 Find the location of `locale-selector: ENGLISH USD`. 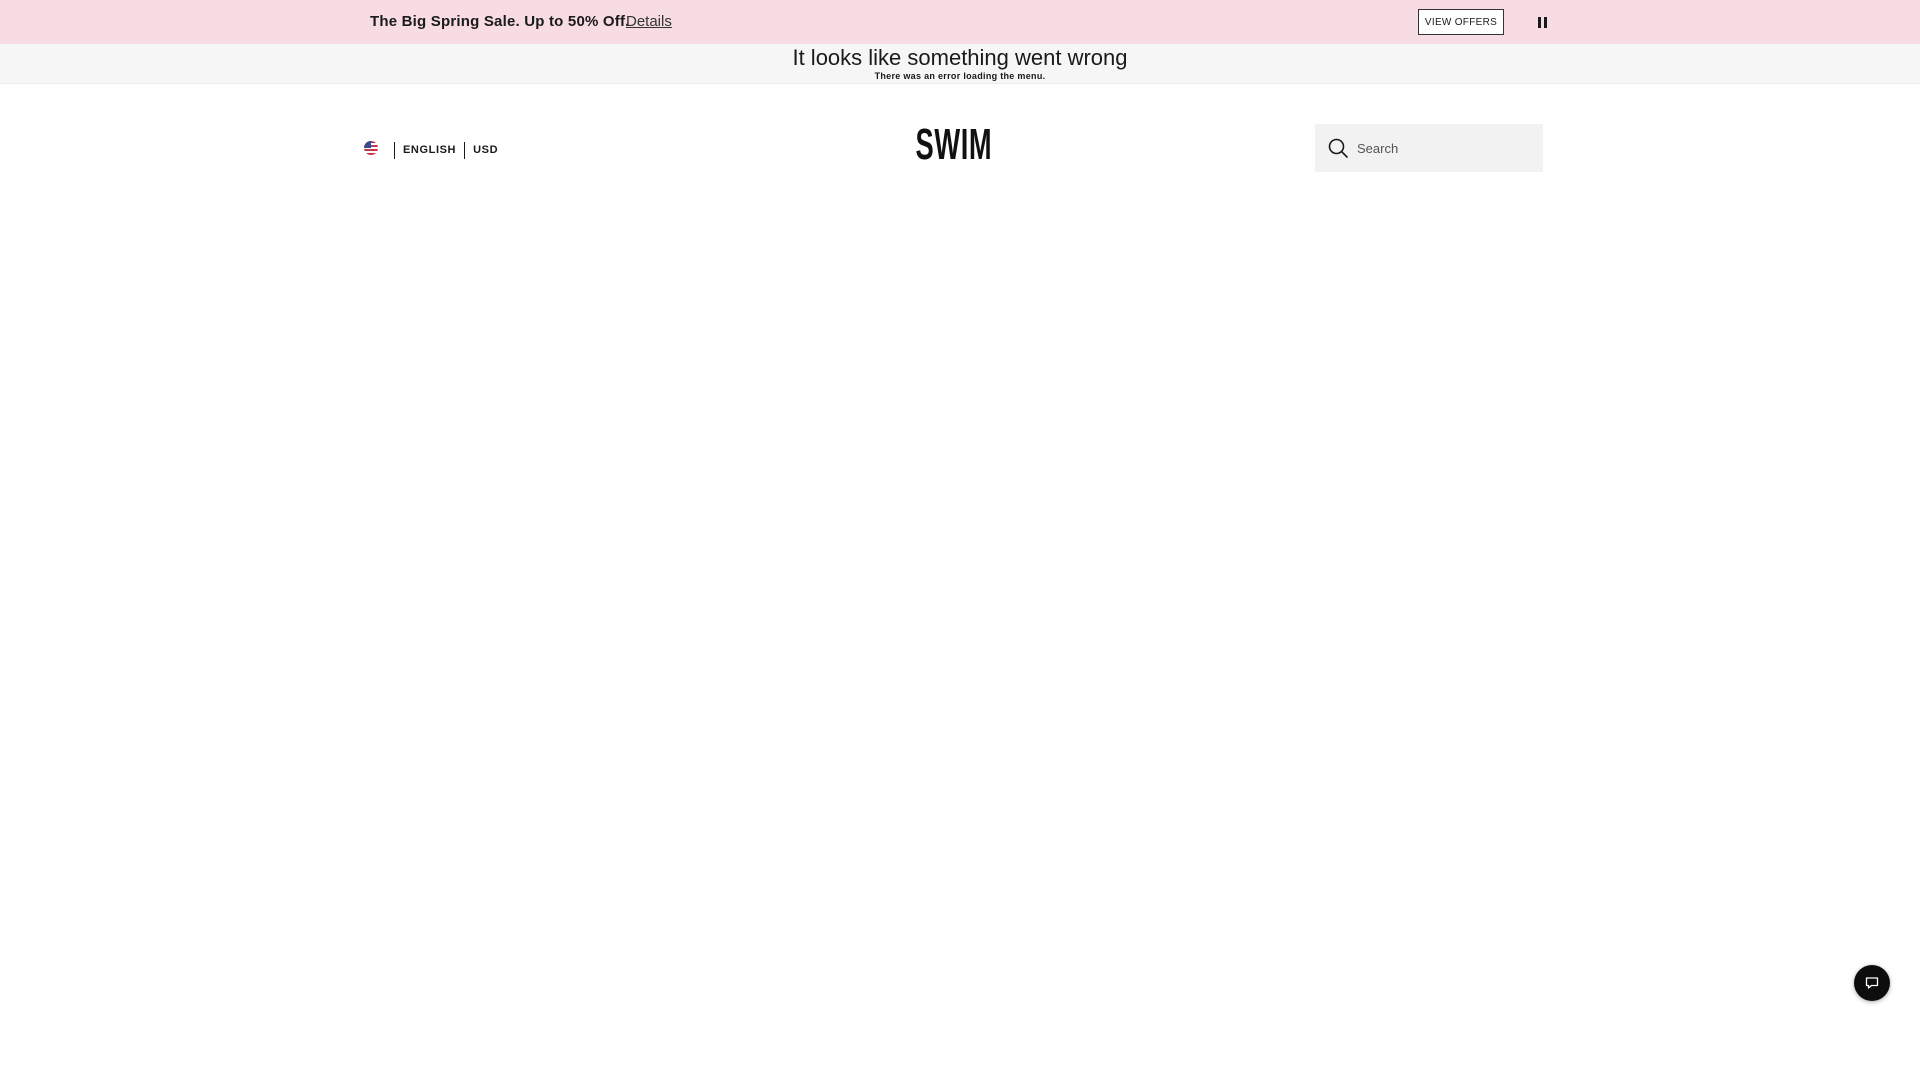

locale-selector: ENGLISH USD is located at coordinates (431, 150).